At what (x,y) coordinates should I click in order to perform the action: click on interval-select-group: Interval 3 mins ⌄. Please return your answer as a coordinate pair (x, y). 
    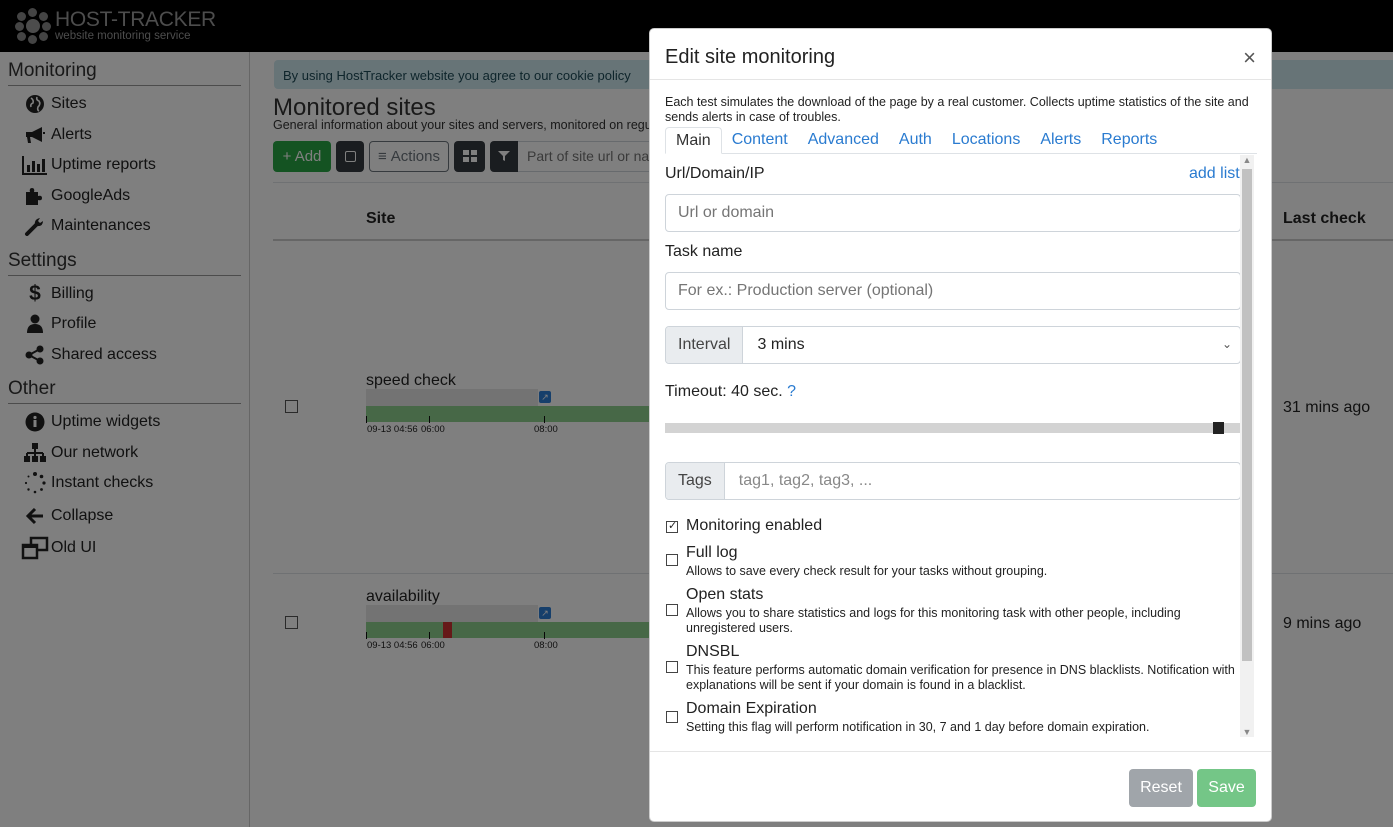
    Looking at the image, I should click on (953, 345).